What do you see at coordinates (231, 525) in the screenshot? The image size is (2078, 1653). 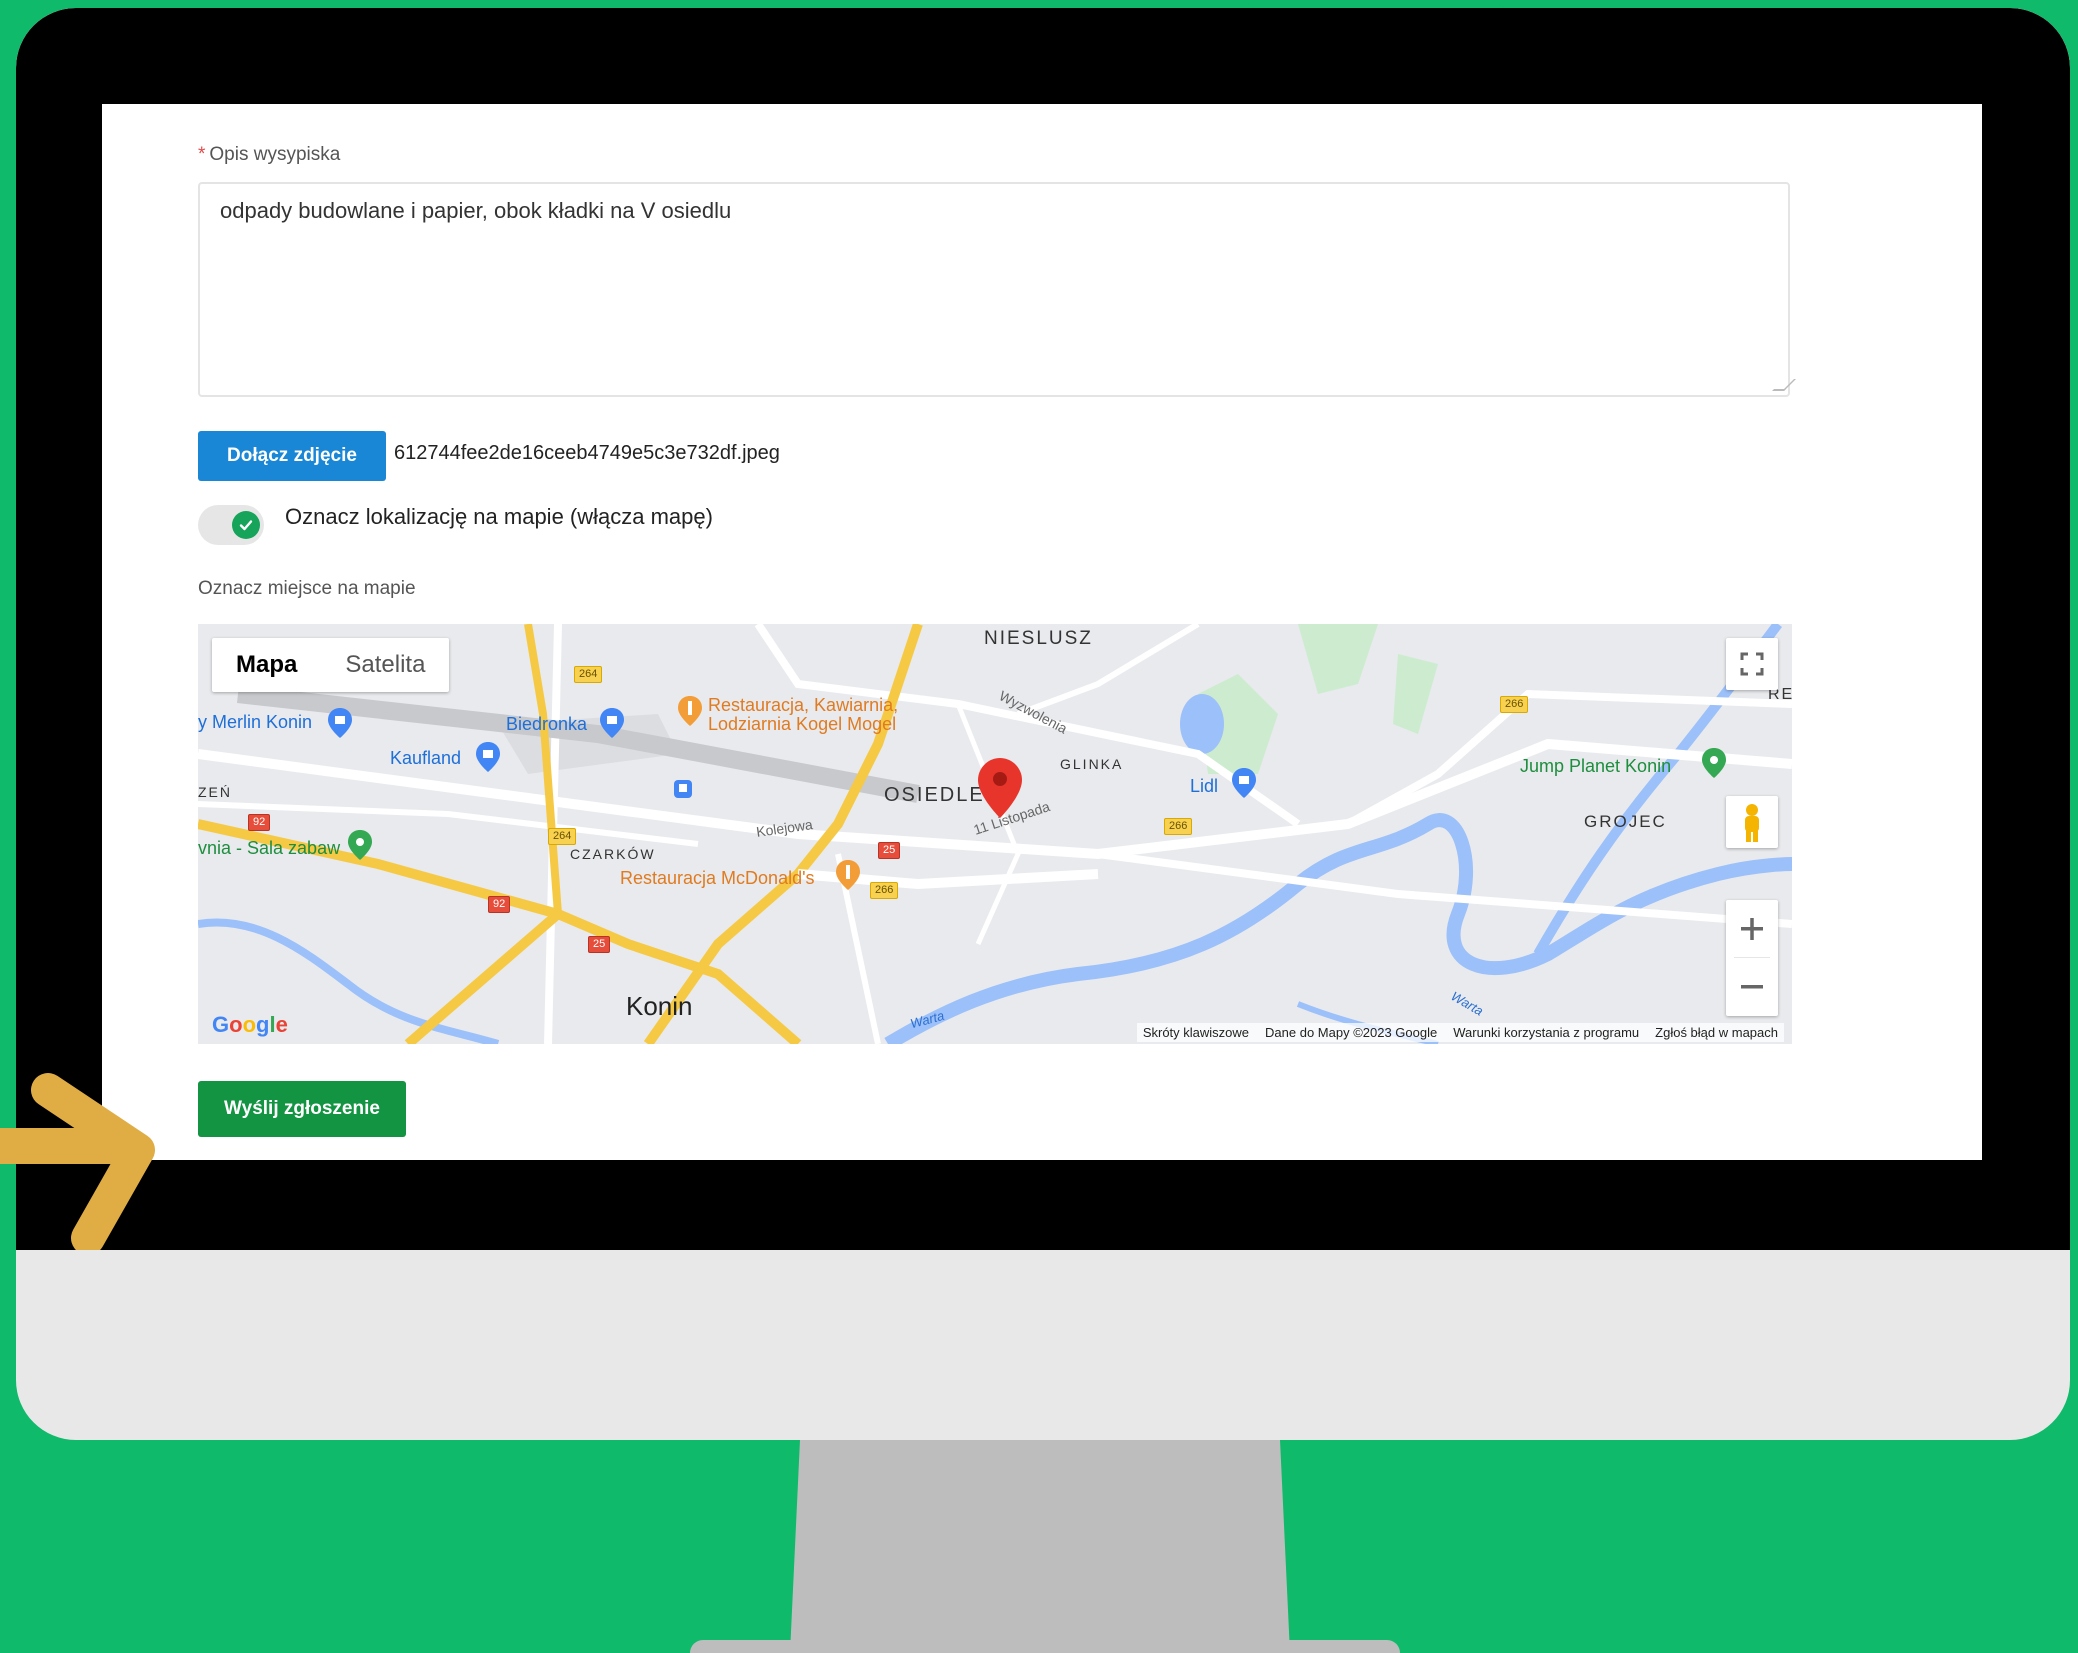 I see `location-toggle` at bounding box center [231, 525].